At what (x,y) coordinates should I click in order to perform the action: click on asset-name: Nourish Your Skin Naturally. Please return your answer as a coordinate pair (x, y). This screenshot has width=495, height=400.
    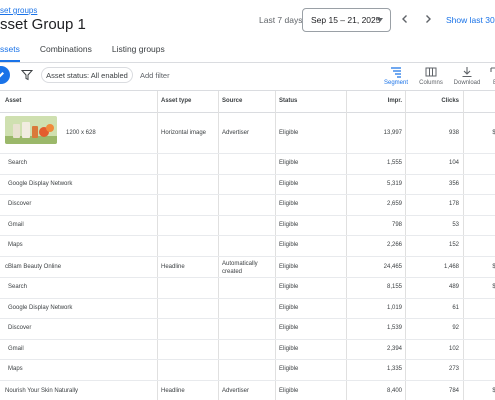
    Looking at the image, I should click on (42, 391).